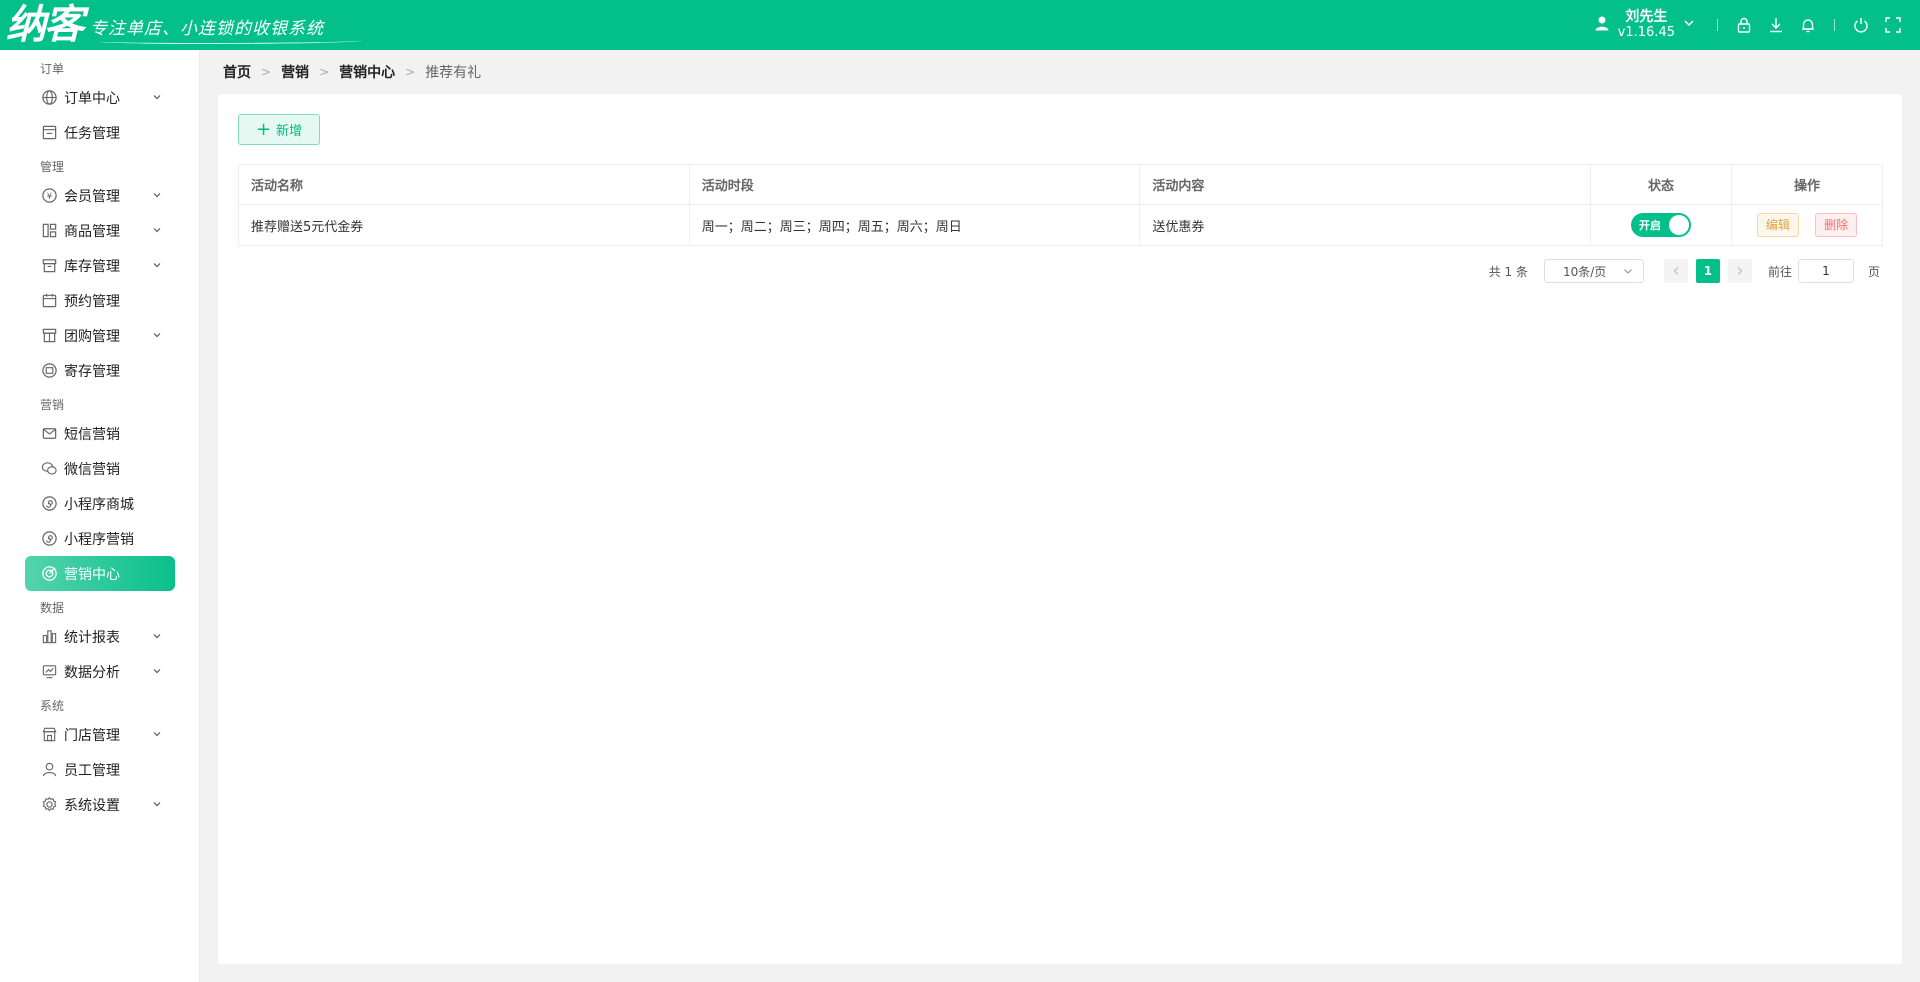 The height and width of the screenshot is (982, 1920). I want to click on settings-icon, so click(49, 805).